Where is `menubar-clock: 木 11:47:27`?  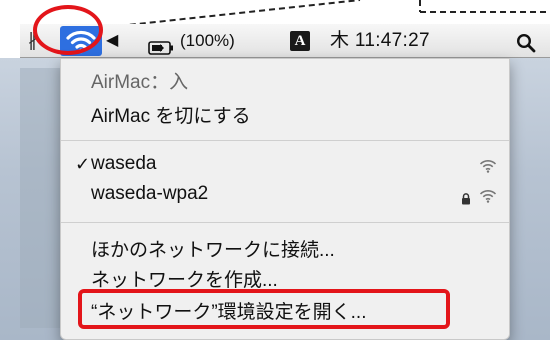
menubar-clock: 木 11:47:27 is located at coordinates (380, 40).